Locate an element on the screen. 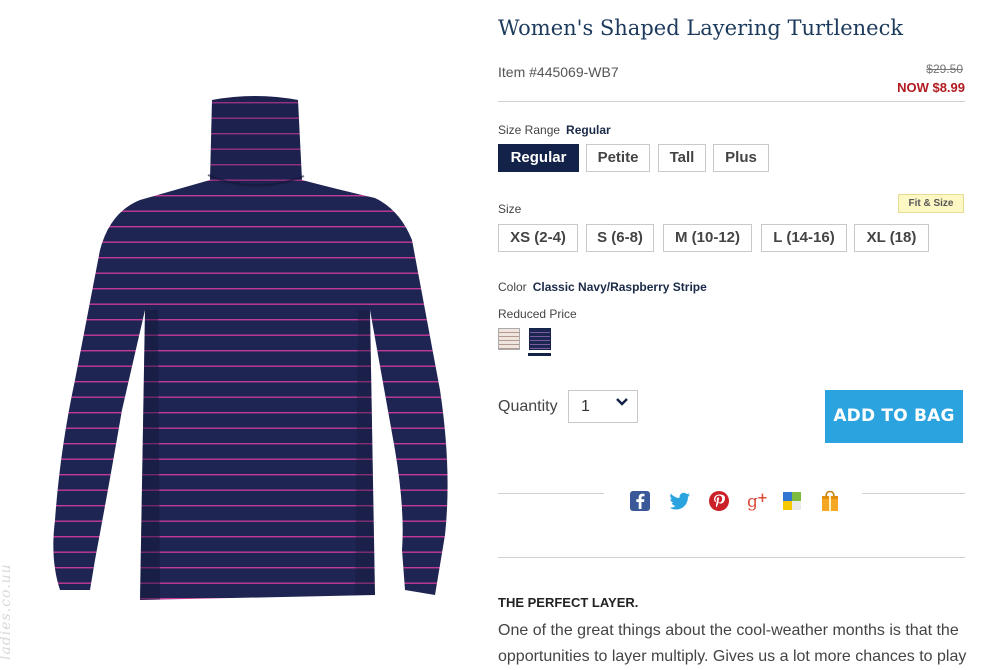  quantity-select: 1 is located at coordinates (603, 406).